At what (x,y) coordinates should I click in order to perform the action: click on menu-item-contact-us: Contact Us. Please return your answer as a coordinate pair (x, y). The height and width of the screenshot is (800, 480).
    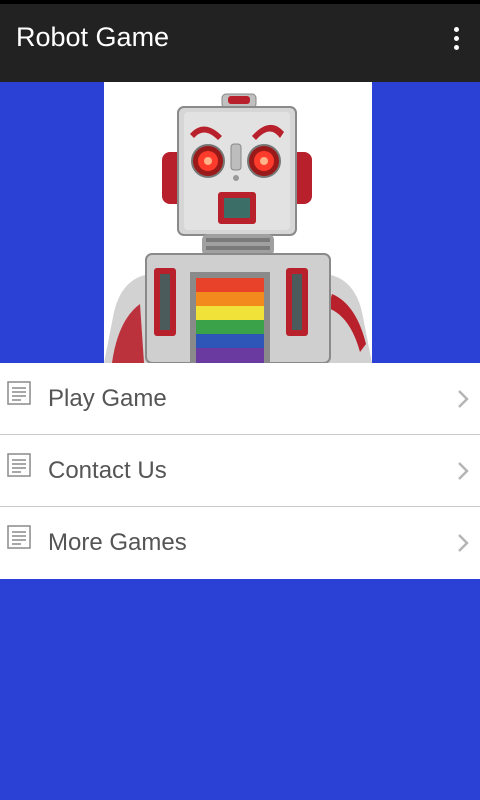
    Looking at the image, I should click on (240, 471).